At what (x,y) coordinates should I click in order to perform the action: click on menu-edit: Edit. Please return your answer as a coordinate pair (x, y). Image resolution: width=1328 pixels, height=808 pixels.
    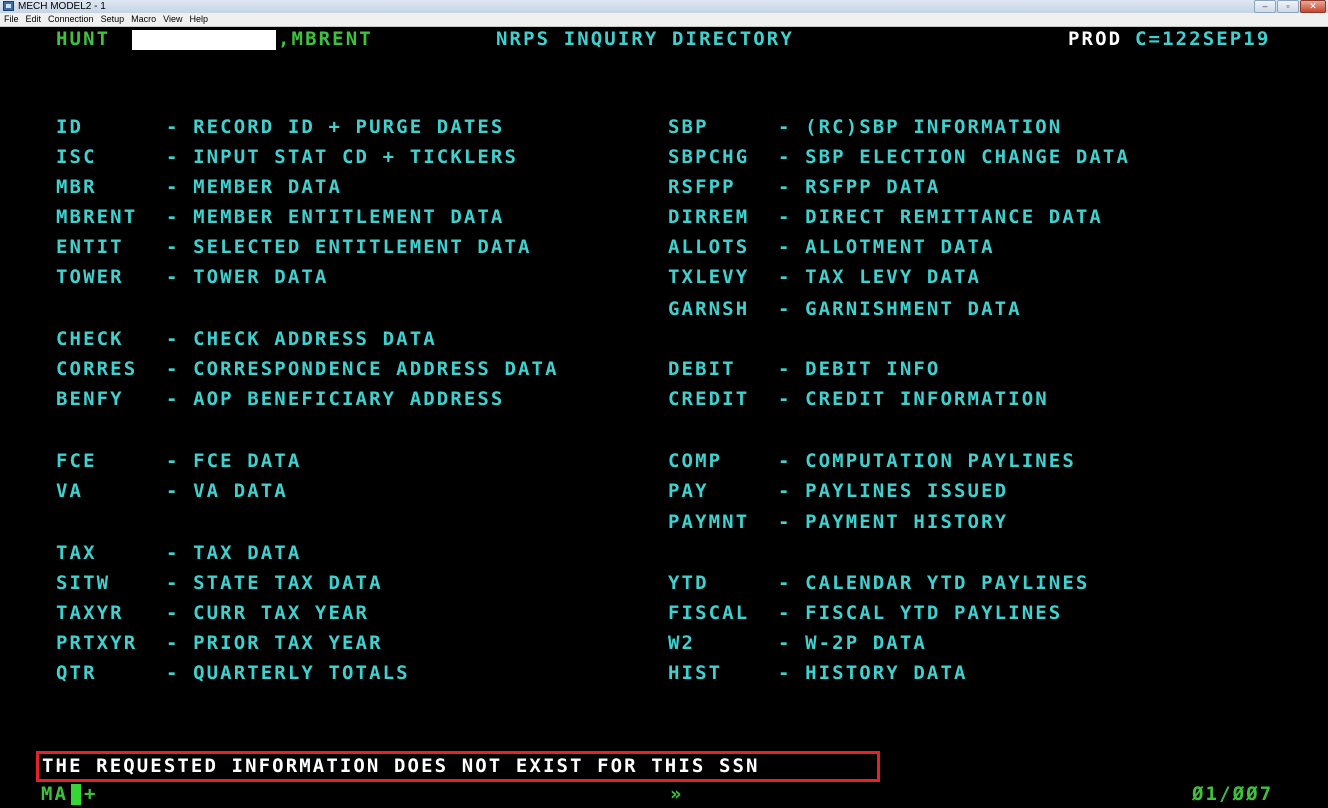
    Looking at the image, I should click on (33, 19).